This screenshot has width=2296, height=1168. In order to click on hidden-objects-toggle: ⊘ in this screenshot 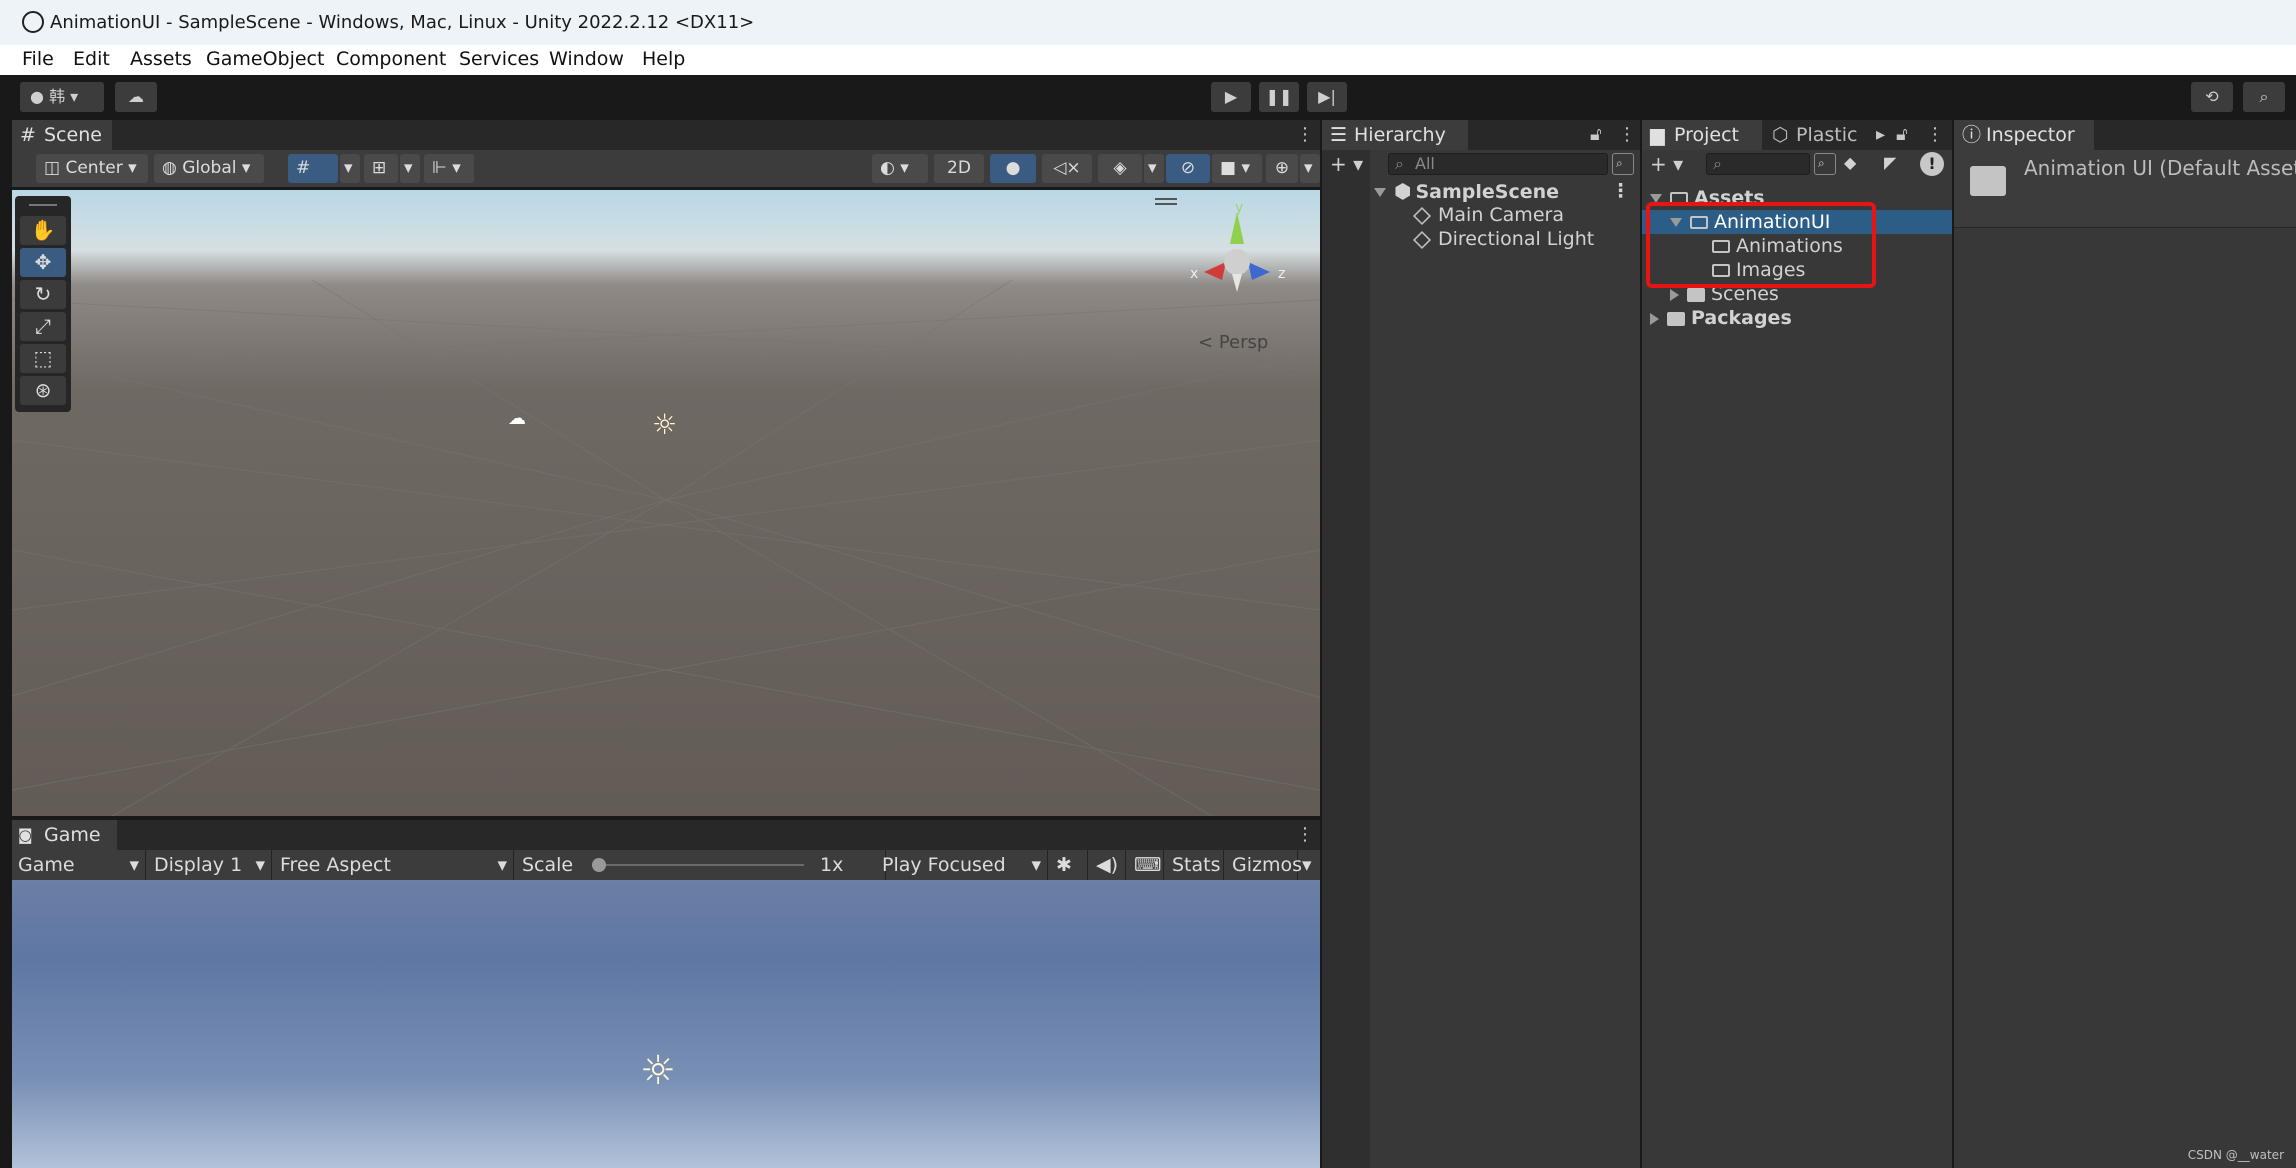, I will do `click(1188, 168)`.